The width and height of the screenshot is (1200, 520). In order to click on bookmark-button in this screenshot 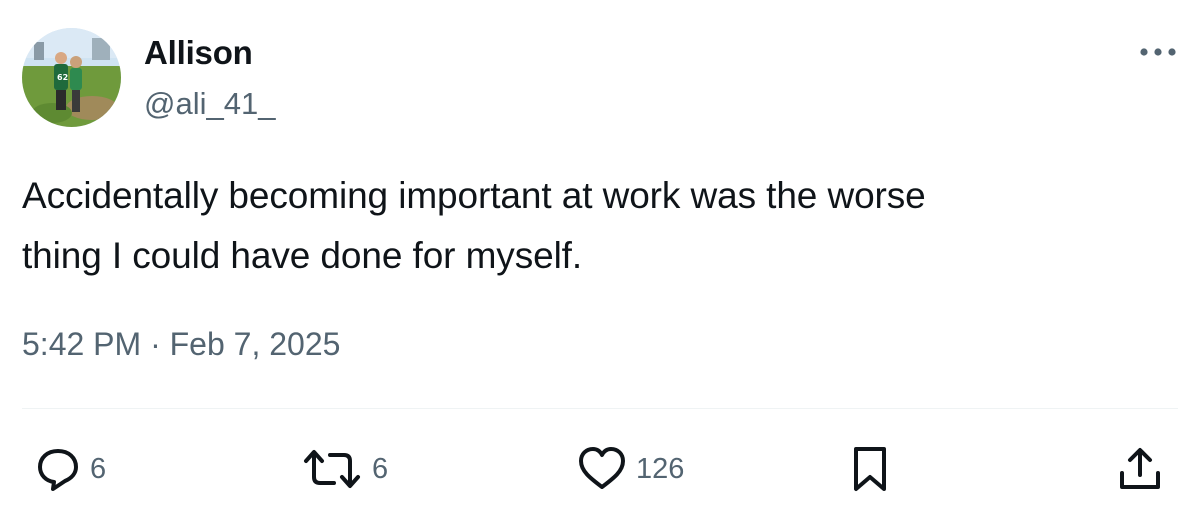, I will do `click(870, 469)`.